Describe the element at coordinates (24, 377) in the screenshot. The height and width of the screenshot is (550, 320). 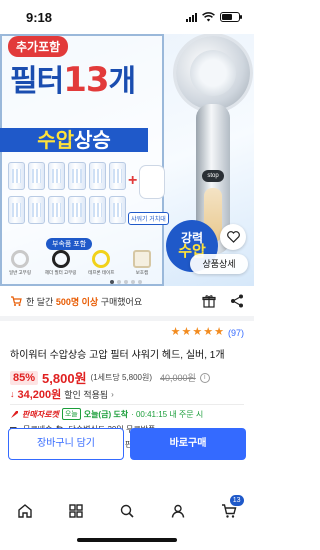
I see `discount-badge: 85%` at that location.